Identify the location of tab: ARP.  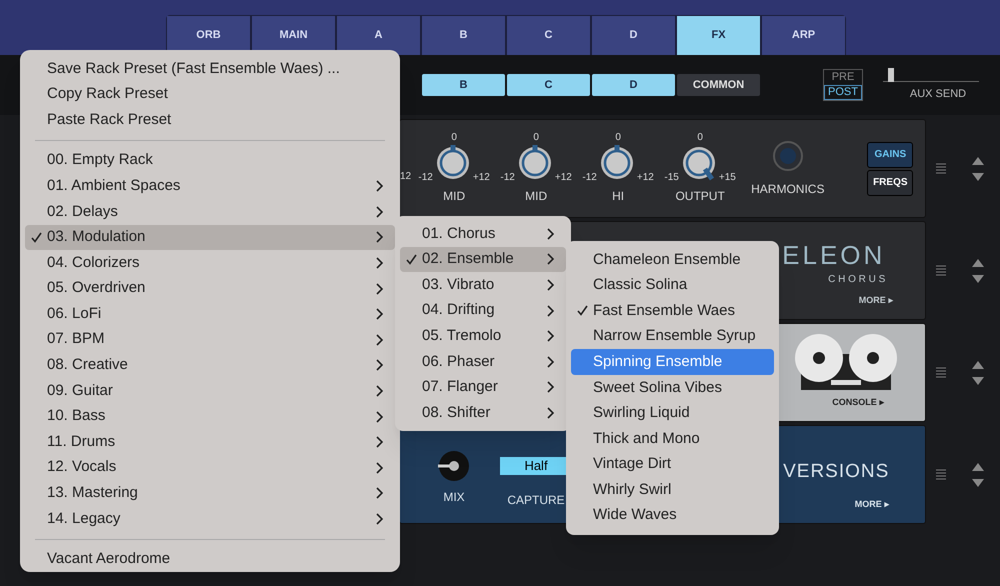
(803, 35).